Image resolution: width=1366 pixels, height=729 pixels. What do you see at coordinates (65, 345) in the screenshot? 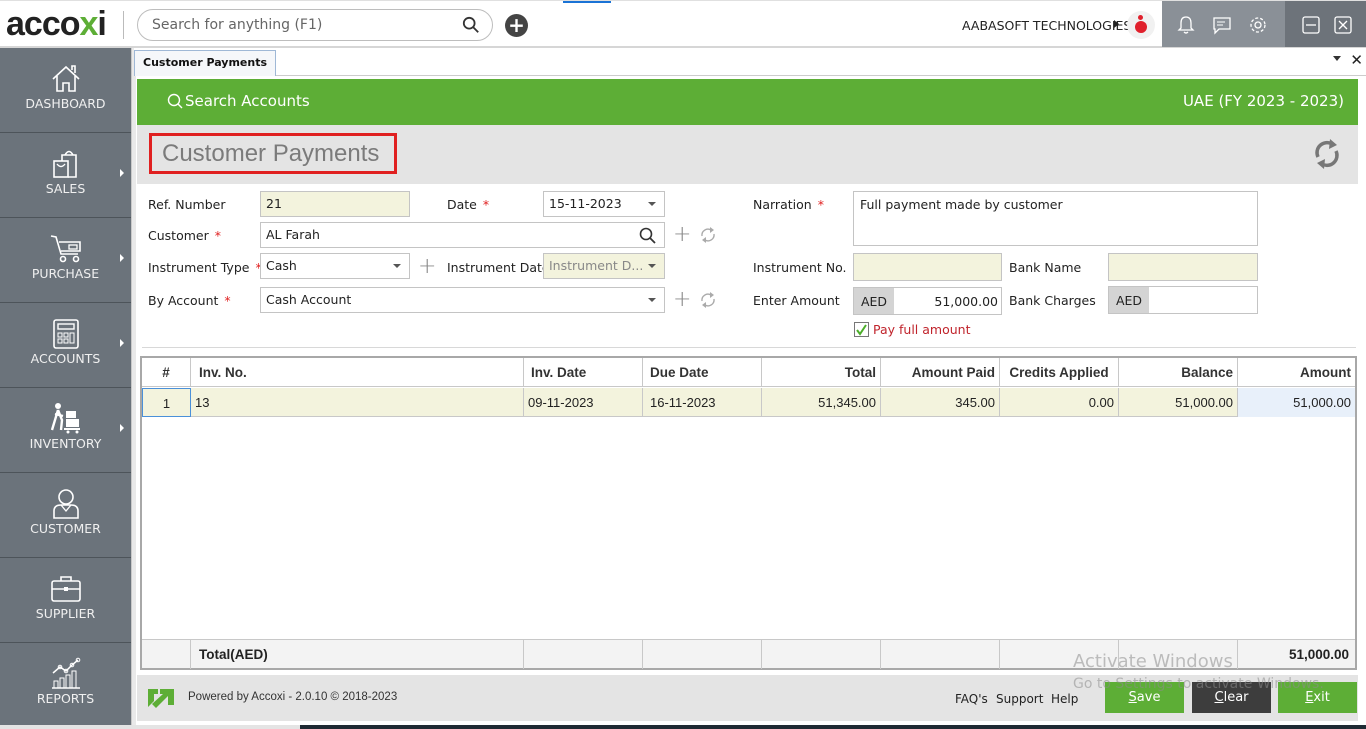
I see `sidebar-item-accounts: ACCOUNTS` at bounding box center [65, 345].